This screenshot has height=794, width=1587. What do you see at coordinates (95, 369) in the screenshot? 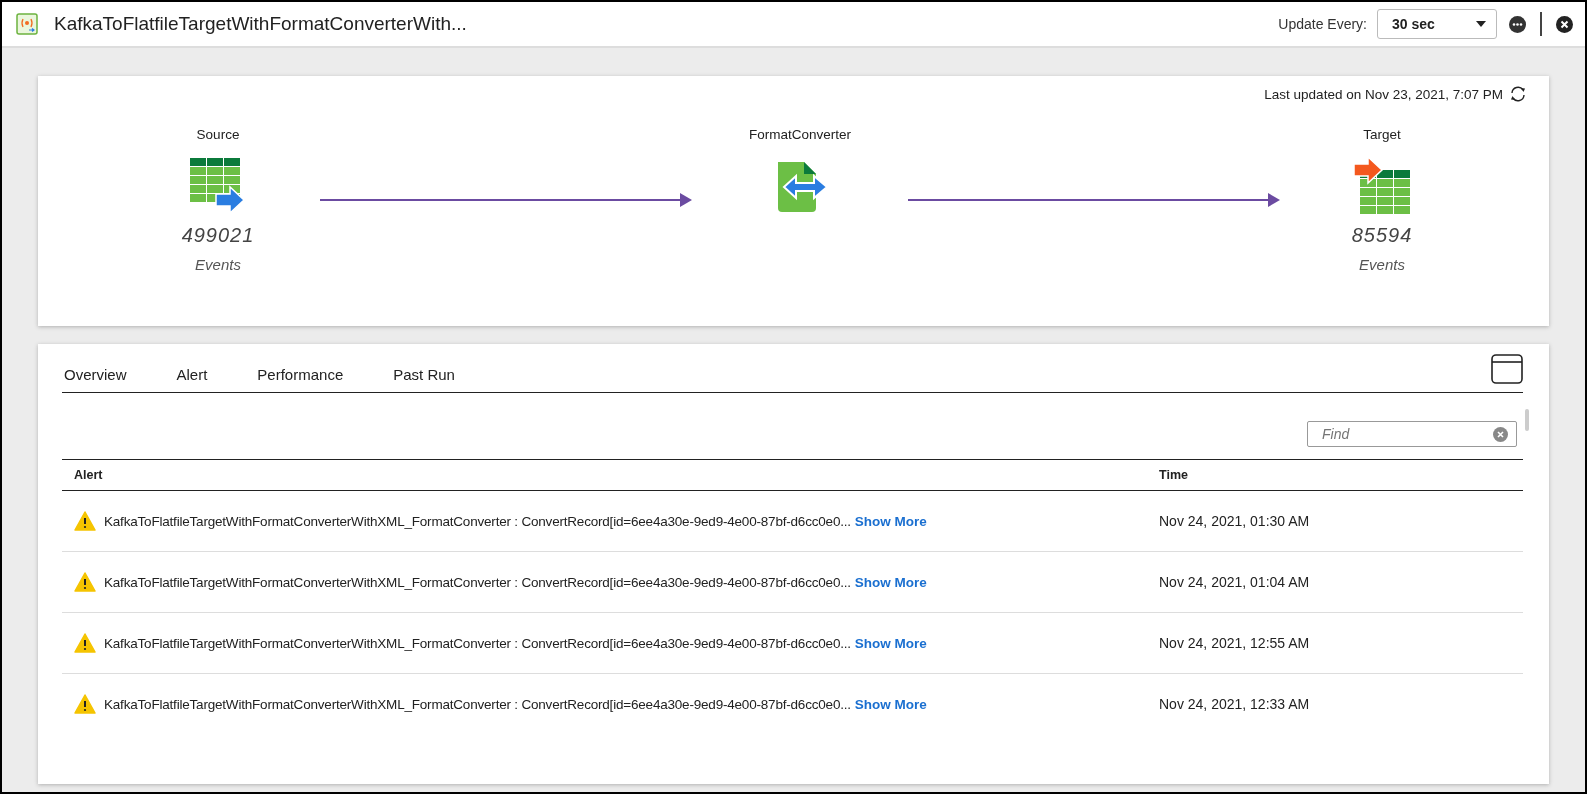
I see `tab: Overview` at bounding box center [95, 369].